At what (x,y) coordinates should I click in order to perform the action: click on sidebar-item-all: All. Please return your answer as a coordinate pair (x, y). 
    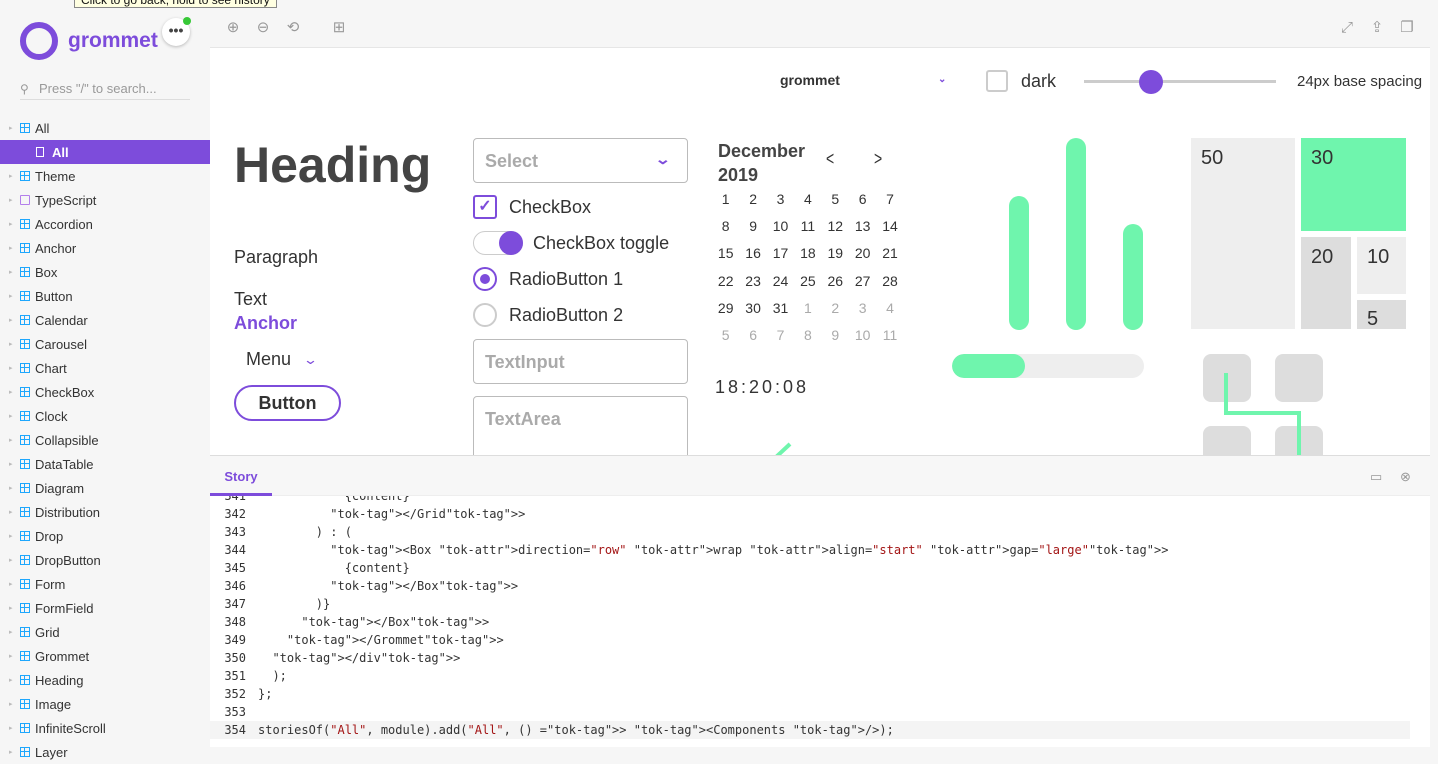
    Looking at the image, I should click on (105, 152).